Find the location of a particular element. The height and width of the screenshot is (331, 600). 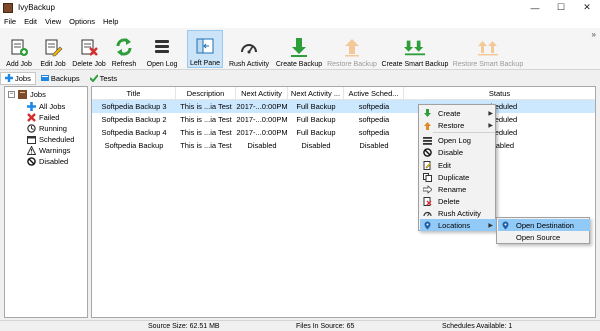

add-job-icon is located at coordinates (19, 47).